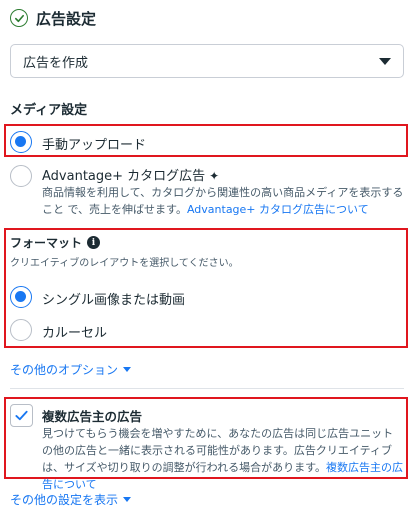  Describe the element at coordinates (21, 330) in the screenshot. I see `radio-carousel` at that location.